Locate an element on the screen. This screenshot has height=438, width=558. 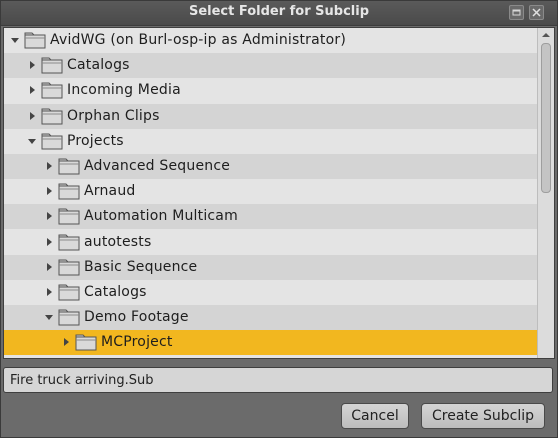
tree-item: Incoming Media is located at coordinates (271, 90).